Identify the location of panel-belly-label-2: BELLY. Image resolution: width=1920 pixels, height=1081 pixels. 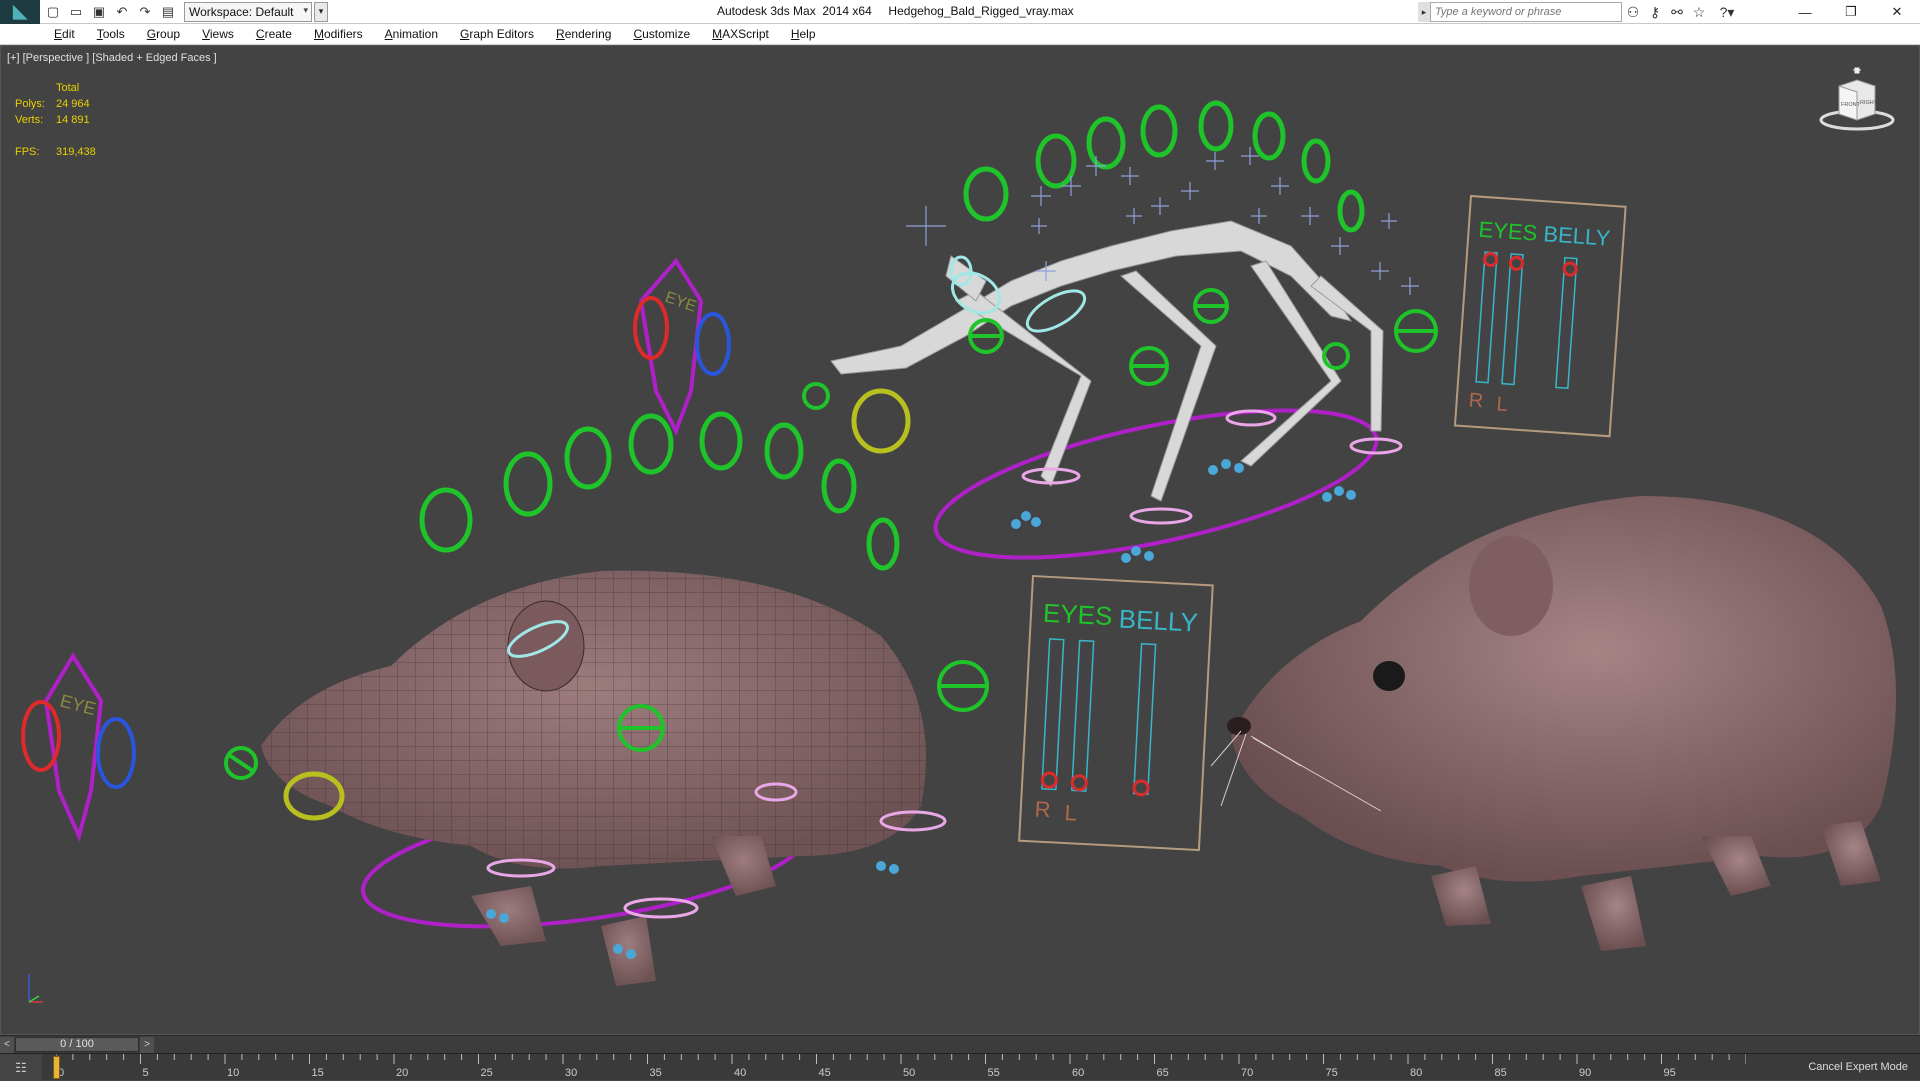
(1158, 621).